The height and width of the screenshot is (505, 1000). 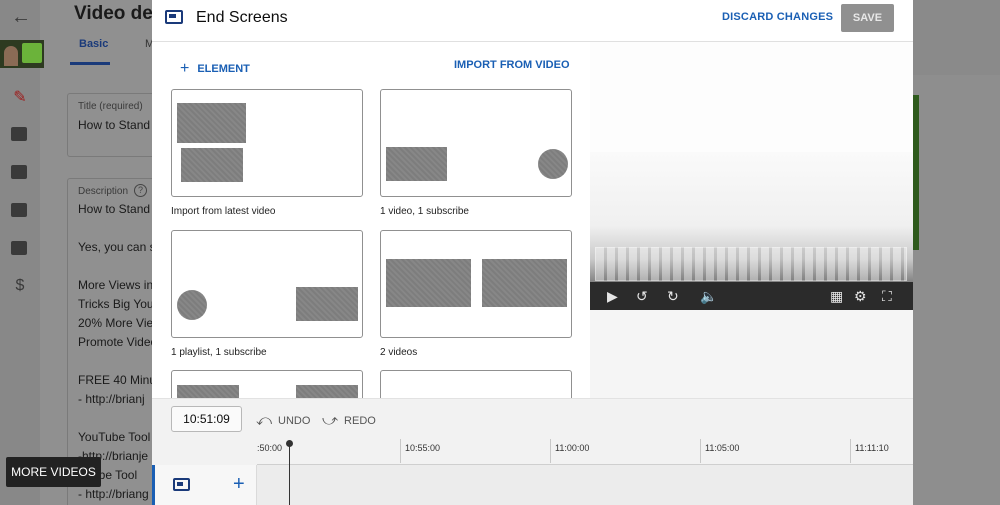 What do you see at coordinates (751, 354) in the screenshot?
I see `preview-empty-area` at bounding box center [751, 354].